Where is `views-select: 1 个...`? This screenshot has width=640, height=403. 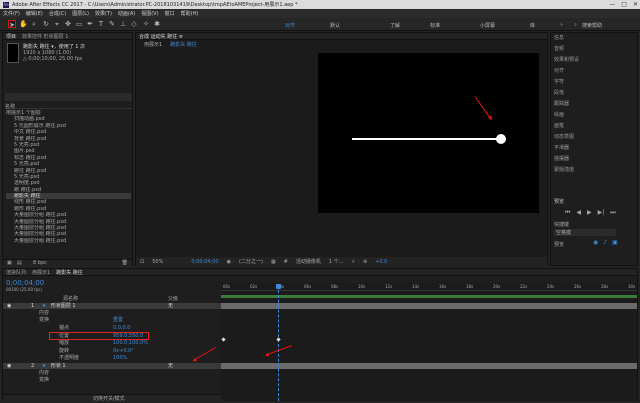 views-select: 1 个... is located at coordinates (336, 261).